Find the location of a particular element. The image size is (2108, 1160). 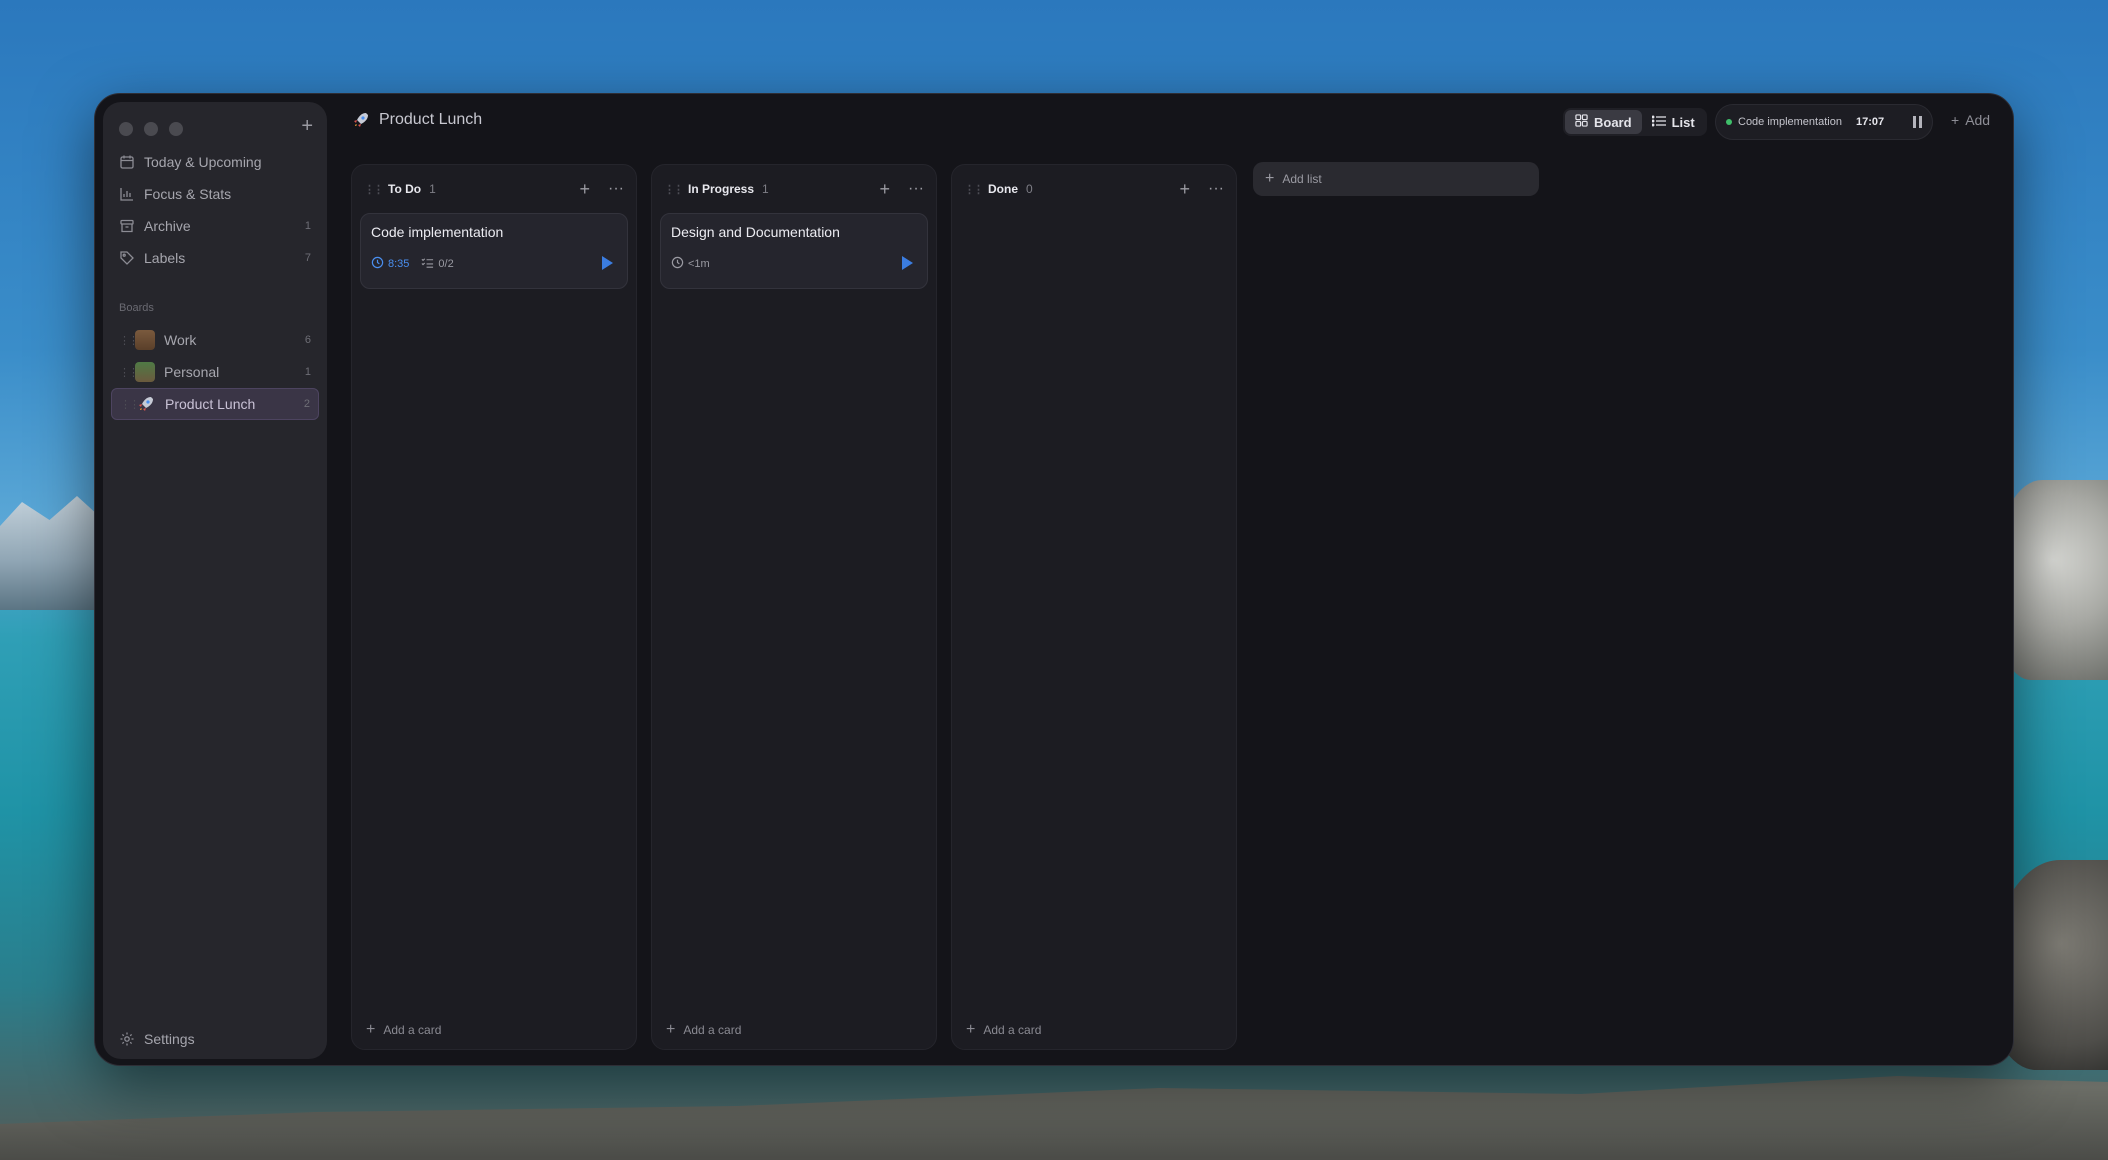

sidebar-item-today-upcoming: Today & Upcoming is located at coordinates (215, 162).